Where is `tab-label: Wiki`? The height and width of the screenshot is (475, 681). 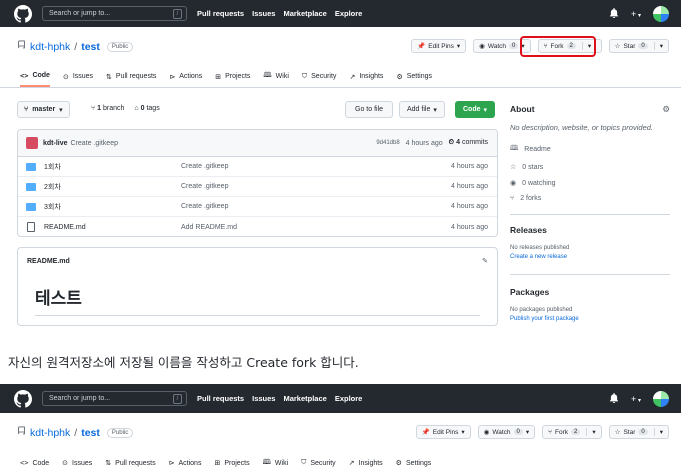
tab-label: Wiki is located at coordinates (281, 463).